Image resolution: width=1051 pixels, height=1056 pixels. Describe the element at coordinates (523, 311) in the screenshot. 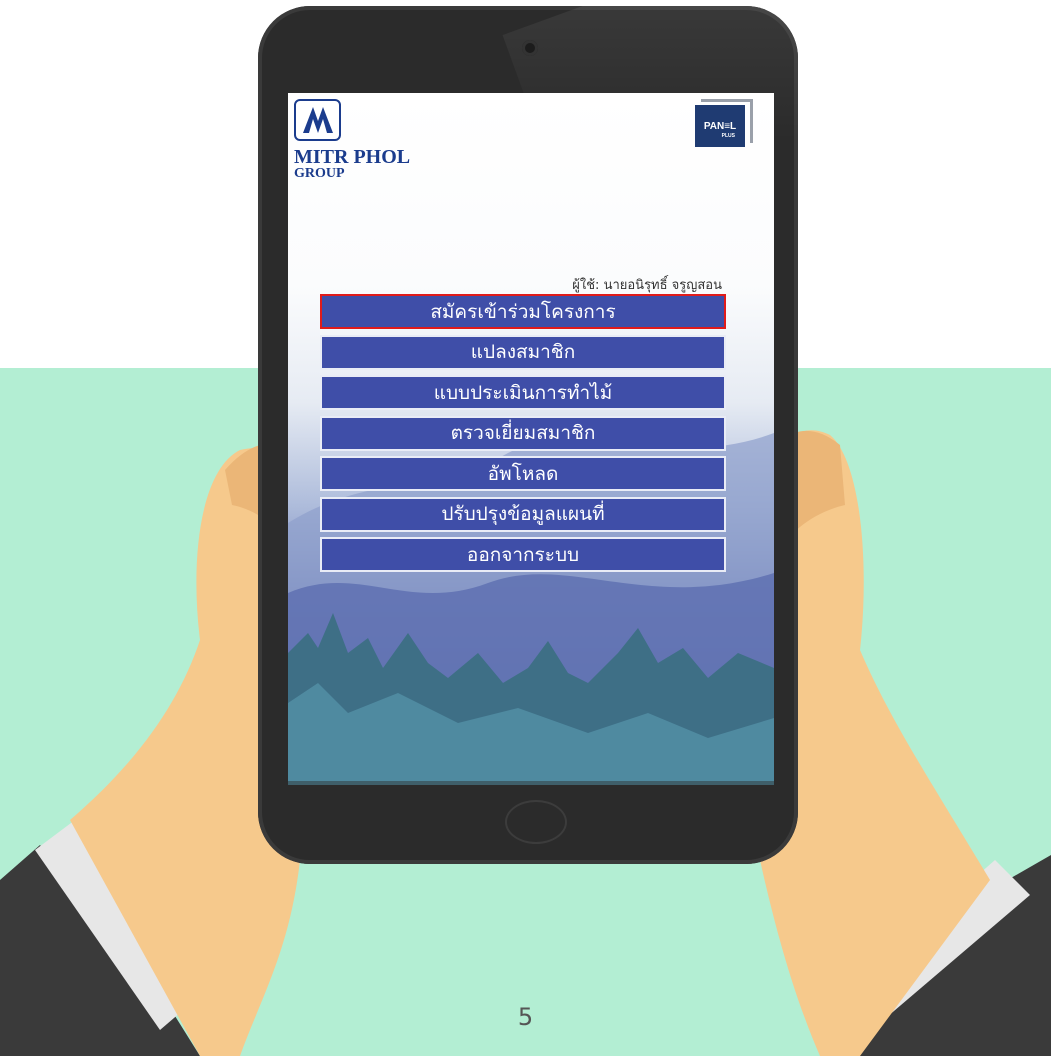

I see `menu-item-register-project: สมัครเข้าร่วมโครงการ` at that location.